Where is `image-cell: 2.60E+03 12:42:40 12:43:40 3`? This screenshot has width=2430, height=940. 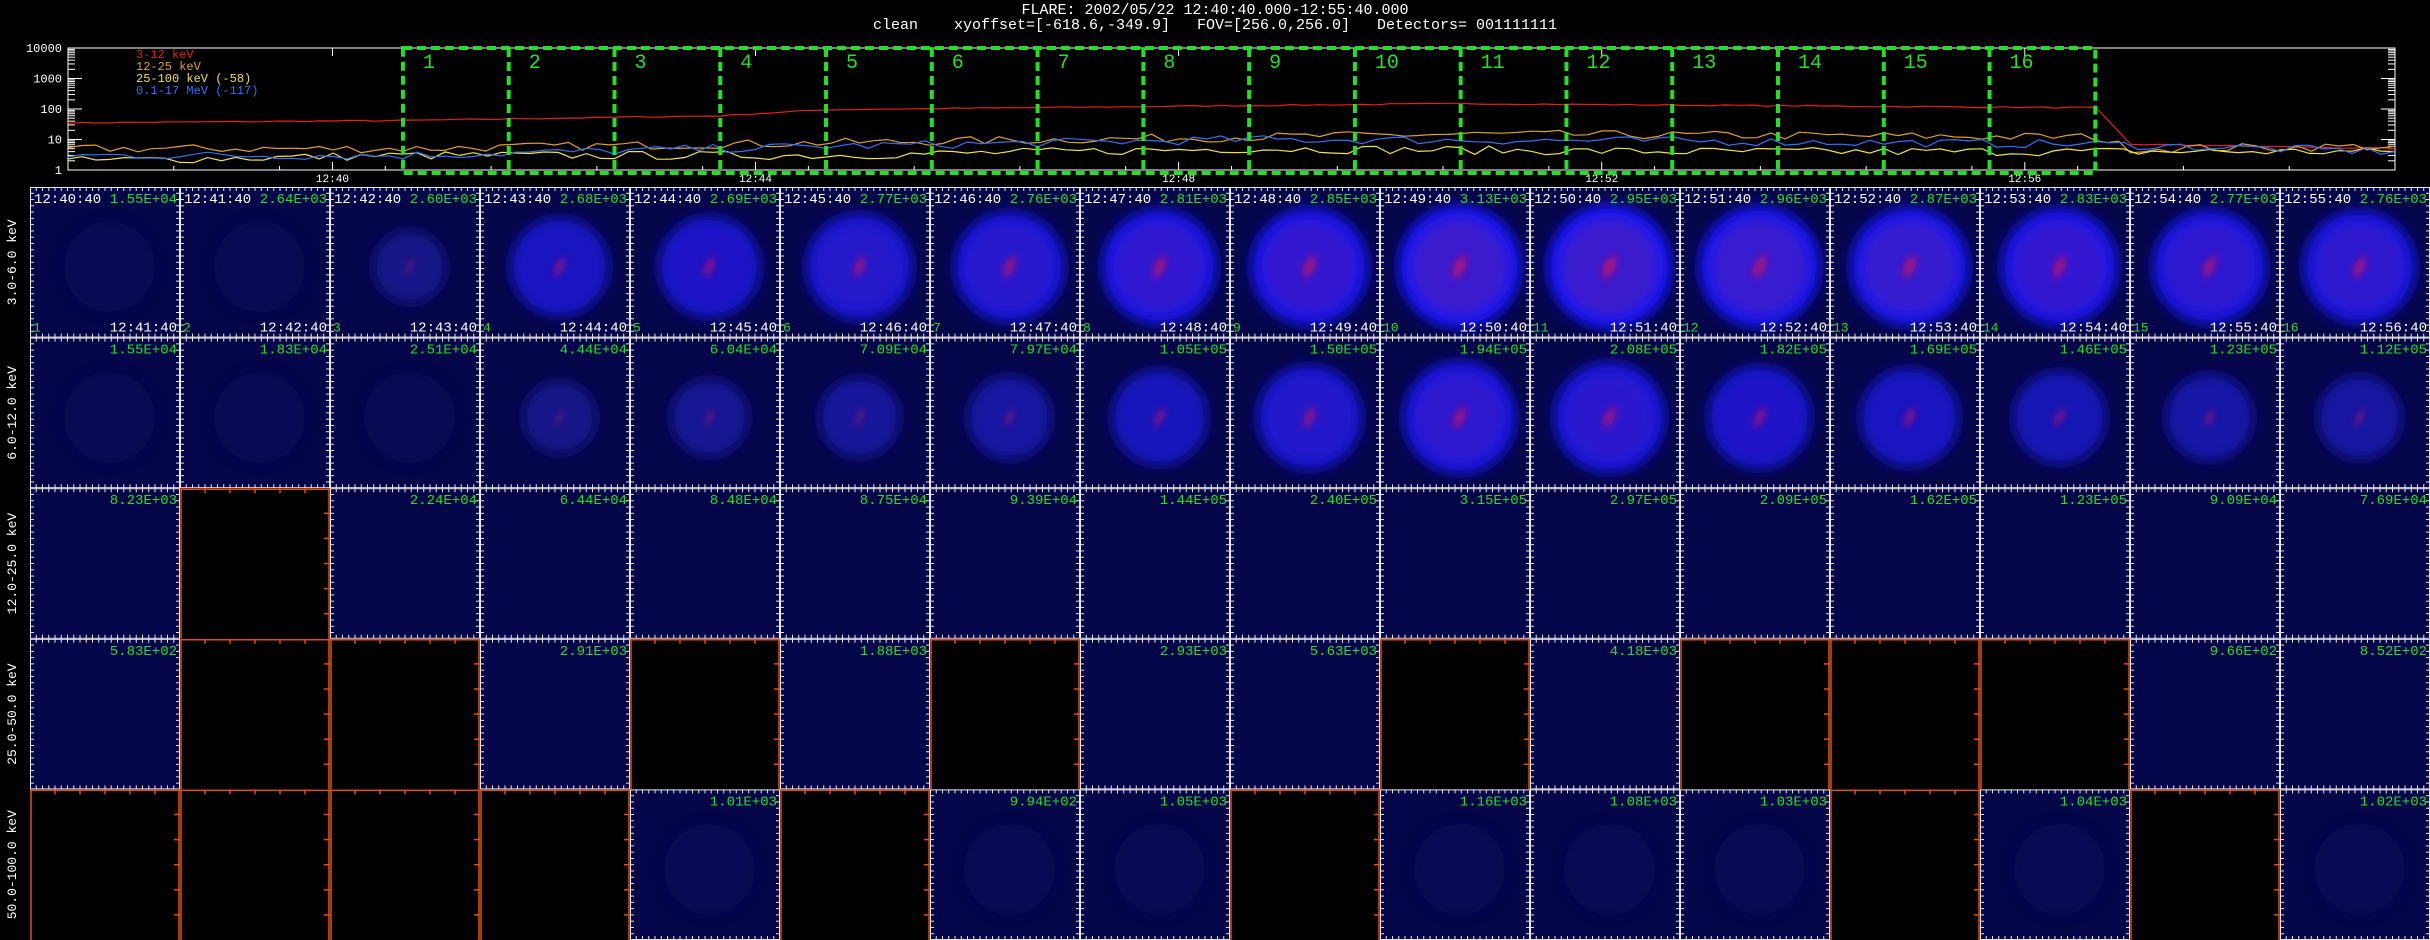
image-cell: 2.60E+03 12:42:40 12:43:40 3 is located at coordinates (405, 262).